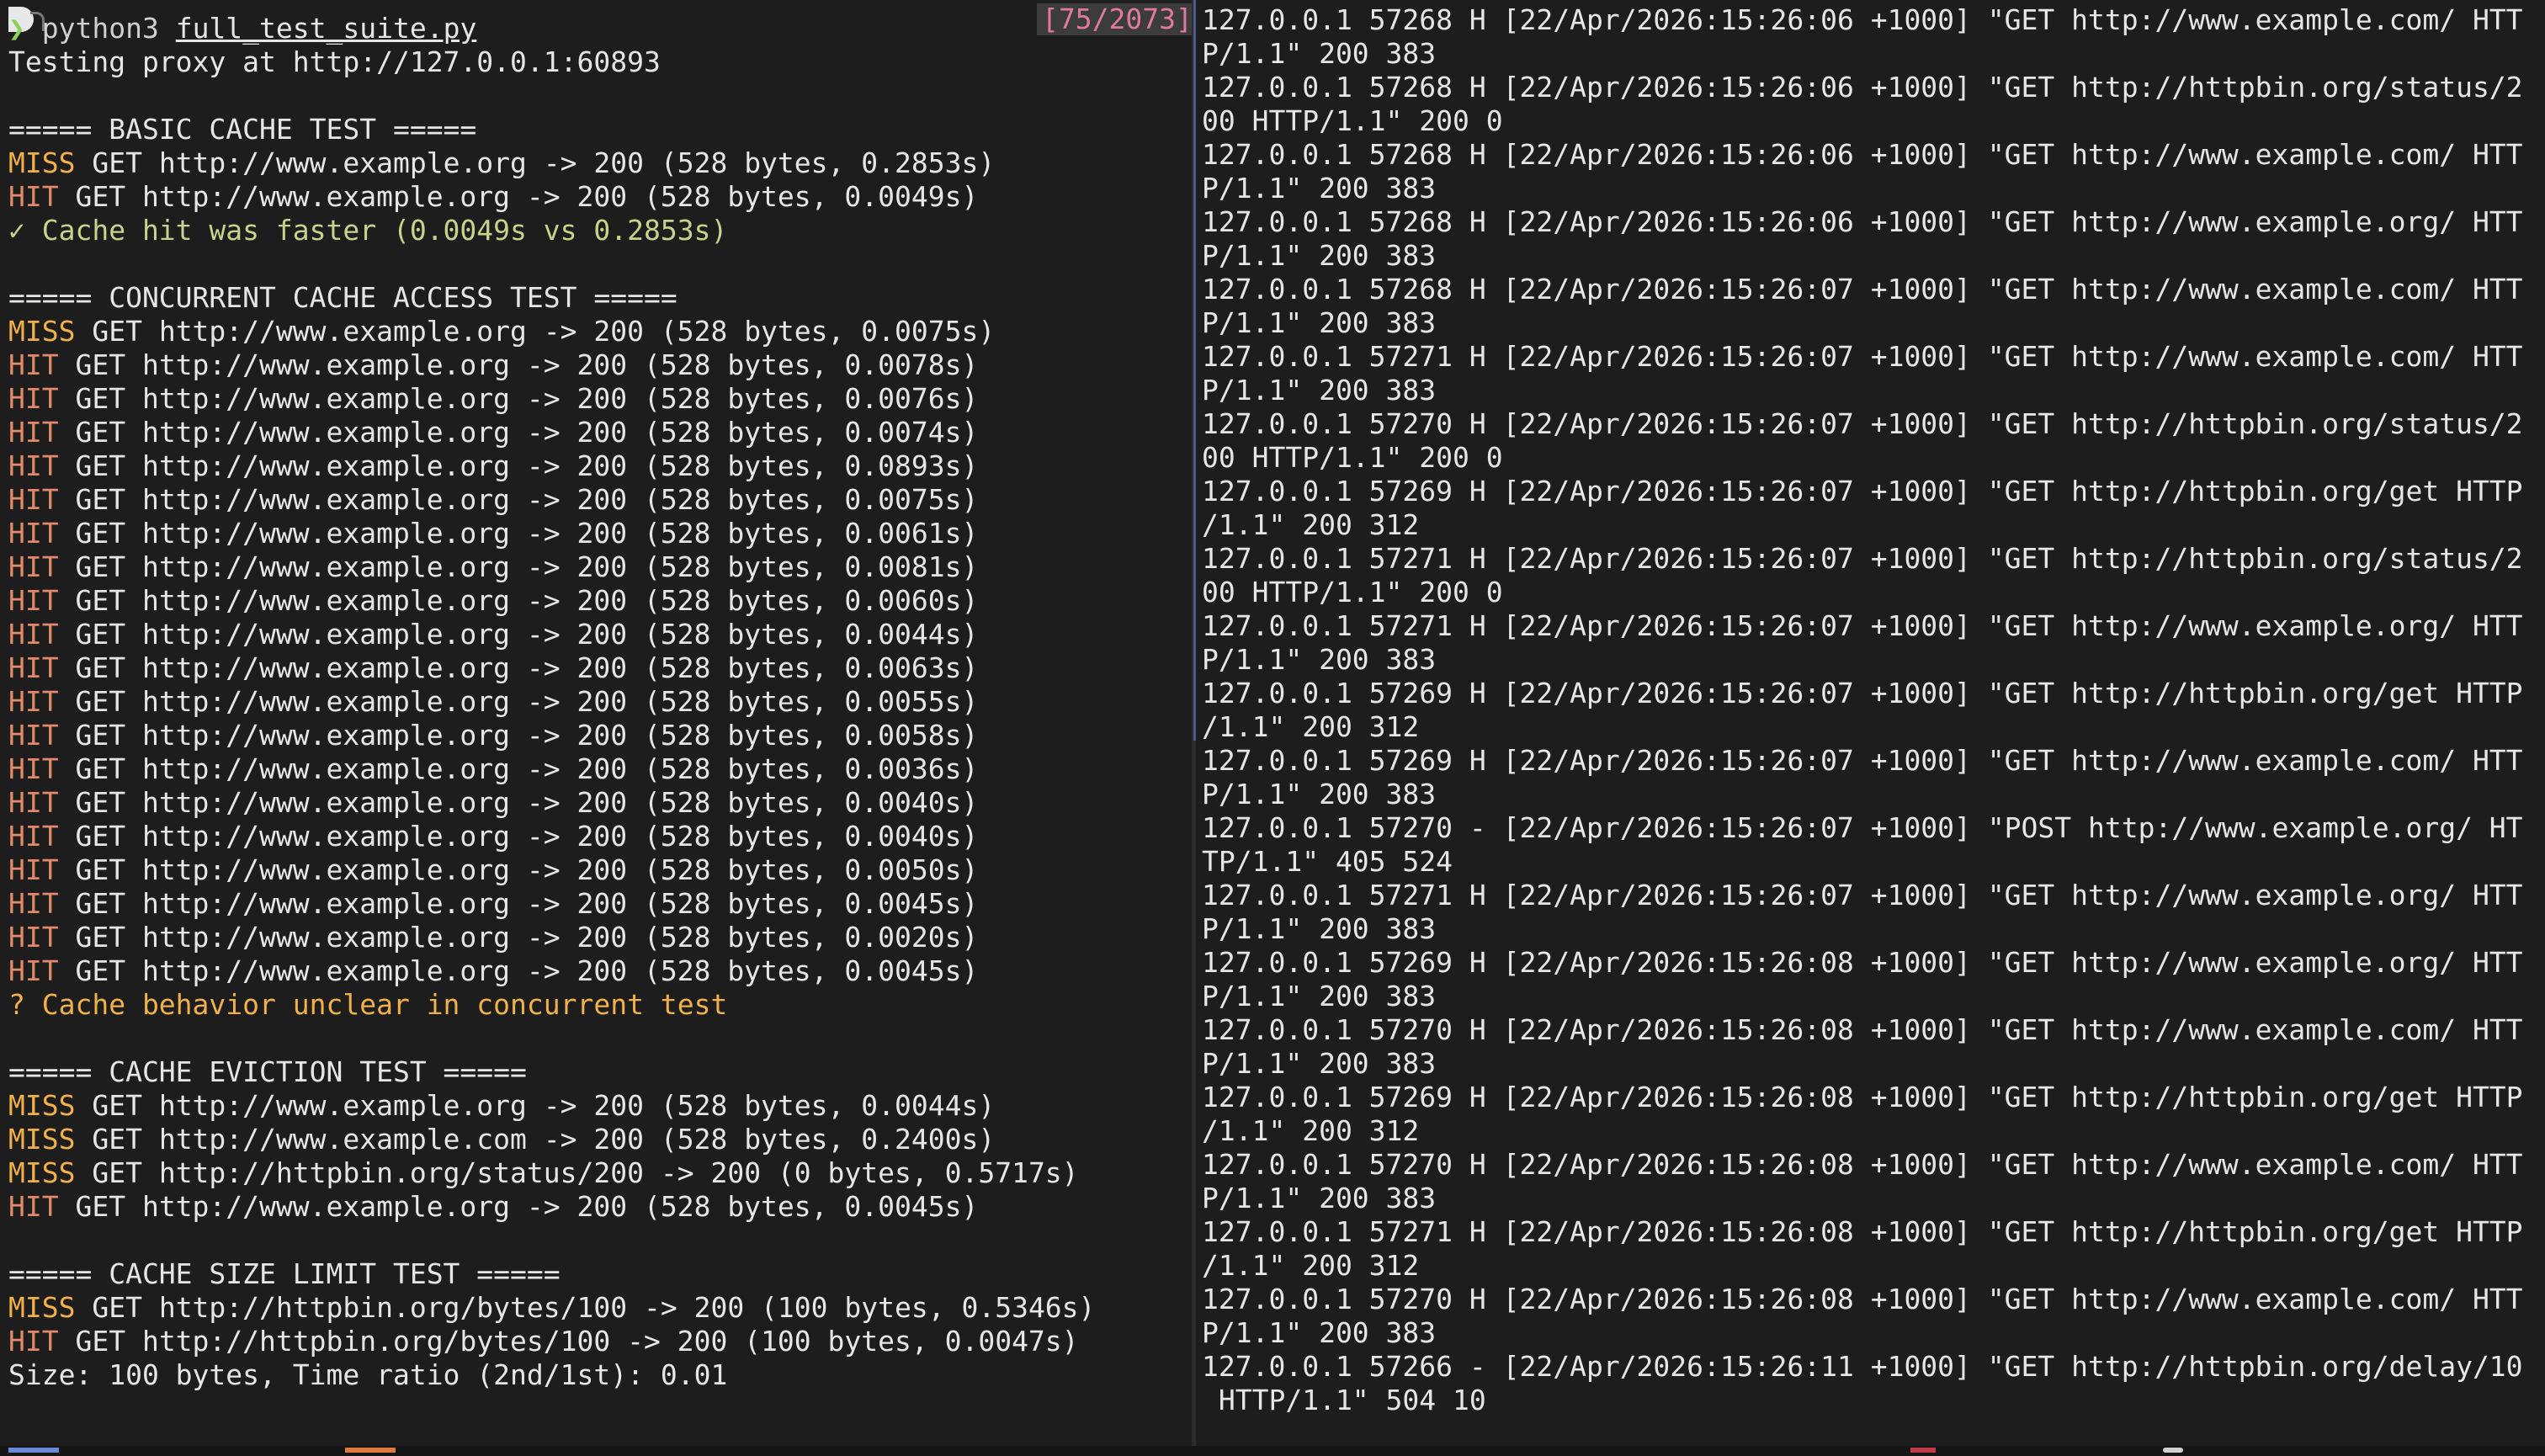 The height and width of the screenshot is (1456, 2545). I want to click on prompt-argument: full_test_suite.py, so click(326, 28).